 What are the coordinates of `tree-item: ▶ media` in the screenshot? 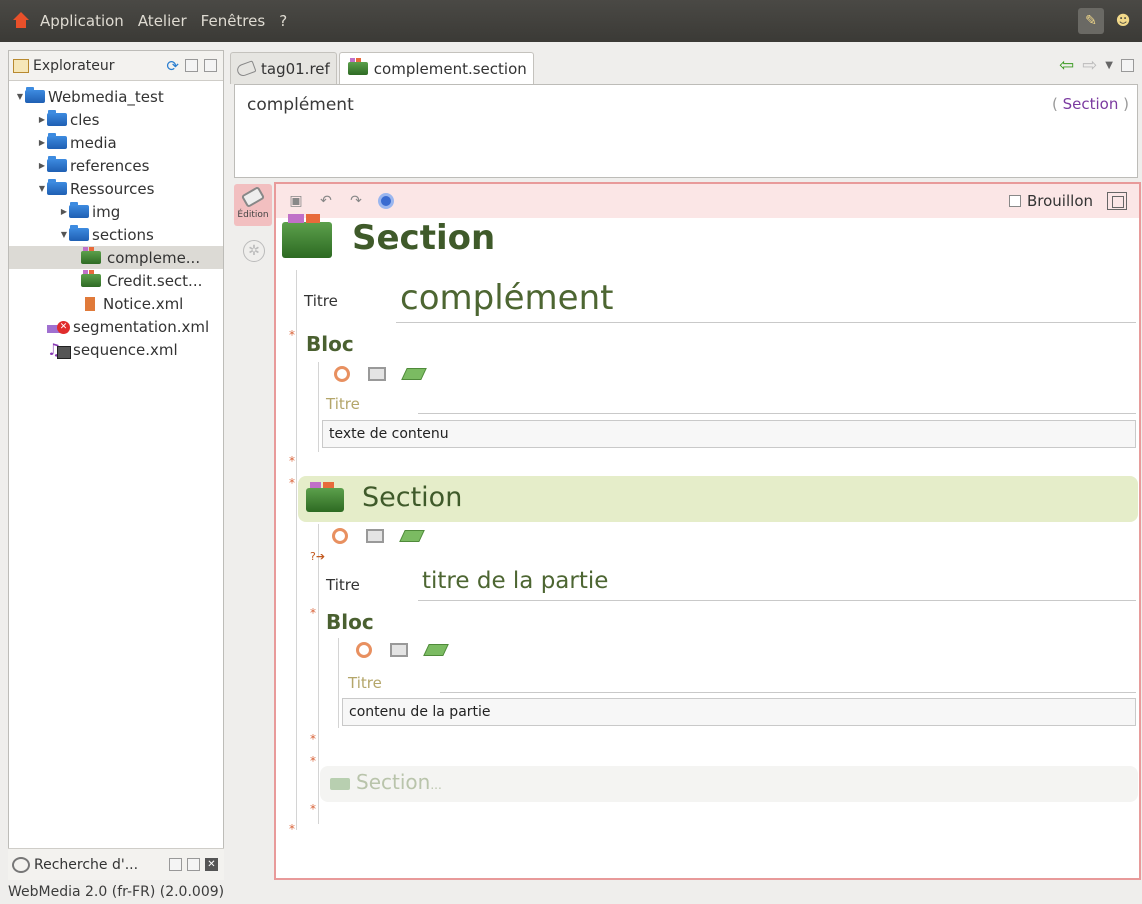 It's located at (116, 142).